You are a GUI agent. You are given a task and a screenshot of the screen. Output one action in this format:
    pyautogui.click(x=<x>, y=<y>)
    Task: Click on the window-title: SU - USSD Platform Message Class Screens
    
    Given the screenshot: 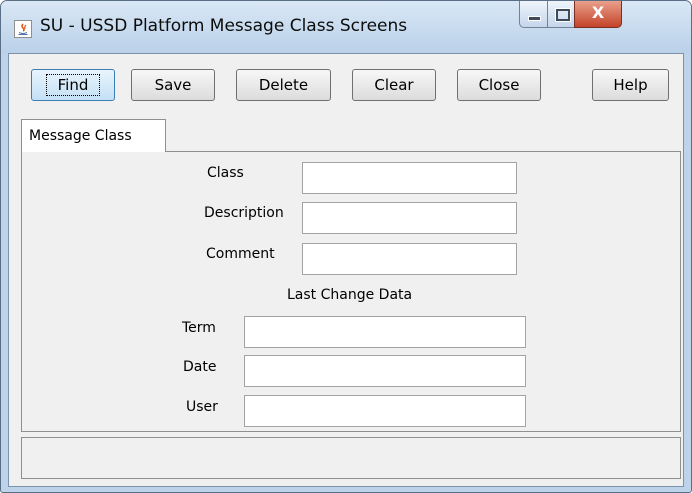 What is the action you would take?
    pyautogui.click(x=224, y=26)
    